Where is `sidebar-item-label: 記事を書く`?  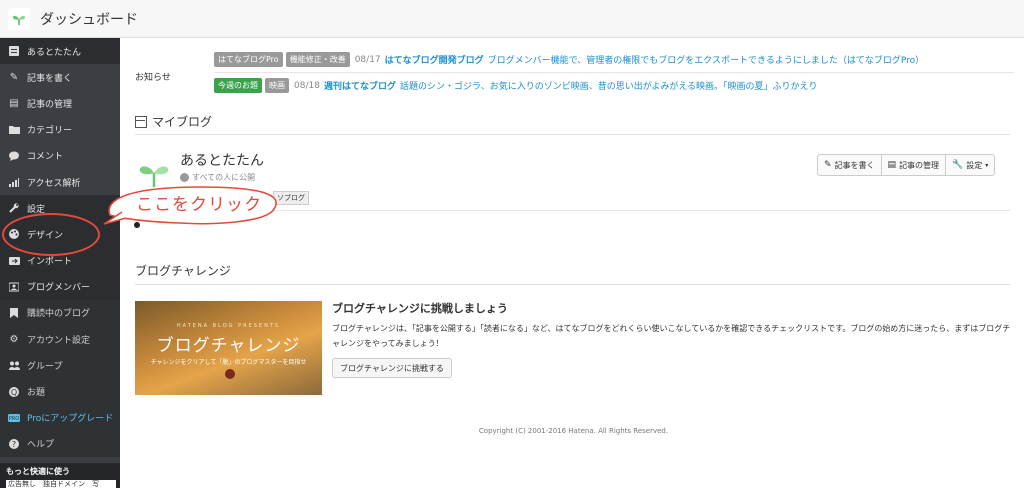 sidebar-item-label: 記事を書く is located at coordinates (50, 78).